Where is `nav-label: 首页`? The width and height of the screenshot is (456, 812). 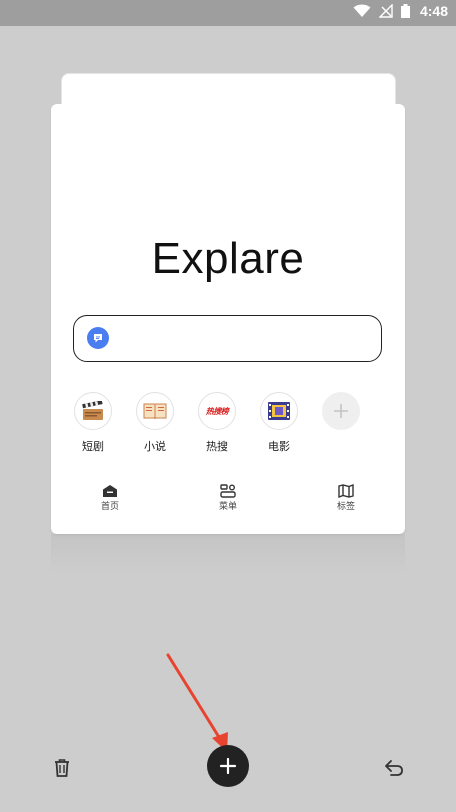
nav-label: 首页 is located at coordinates (109, 507).